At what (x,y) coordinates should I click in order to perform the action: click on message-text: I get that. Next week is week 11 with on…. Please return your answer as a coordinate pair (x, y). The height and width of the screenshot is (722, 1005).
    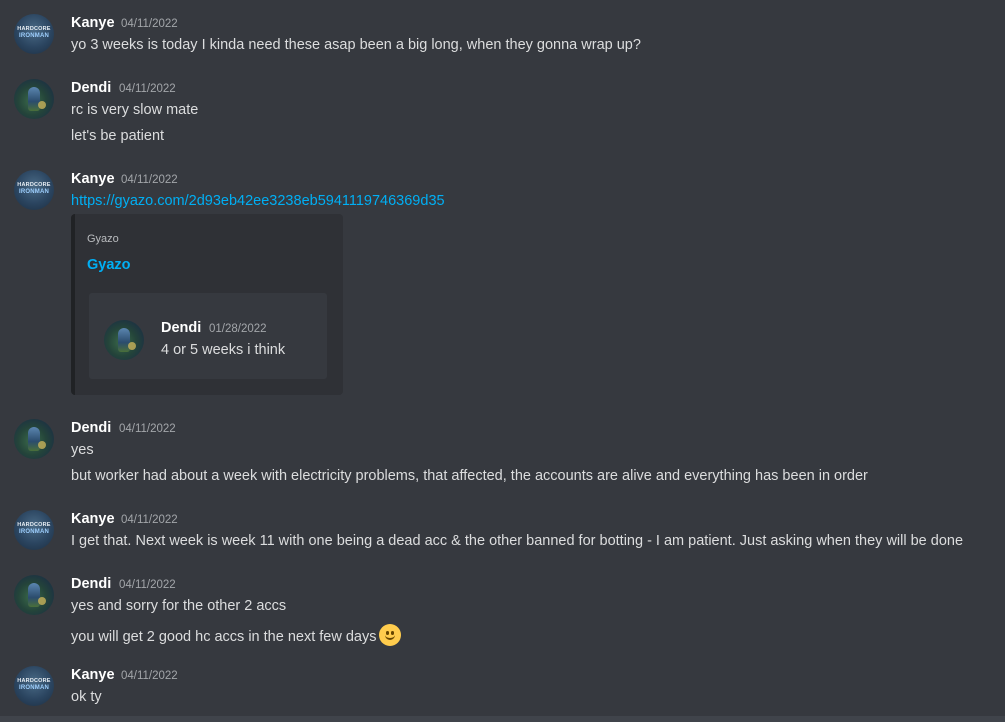
    Looking at the image, I should click on (517, 541).